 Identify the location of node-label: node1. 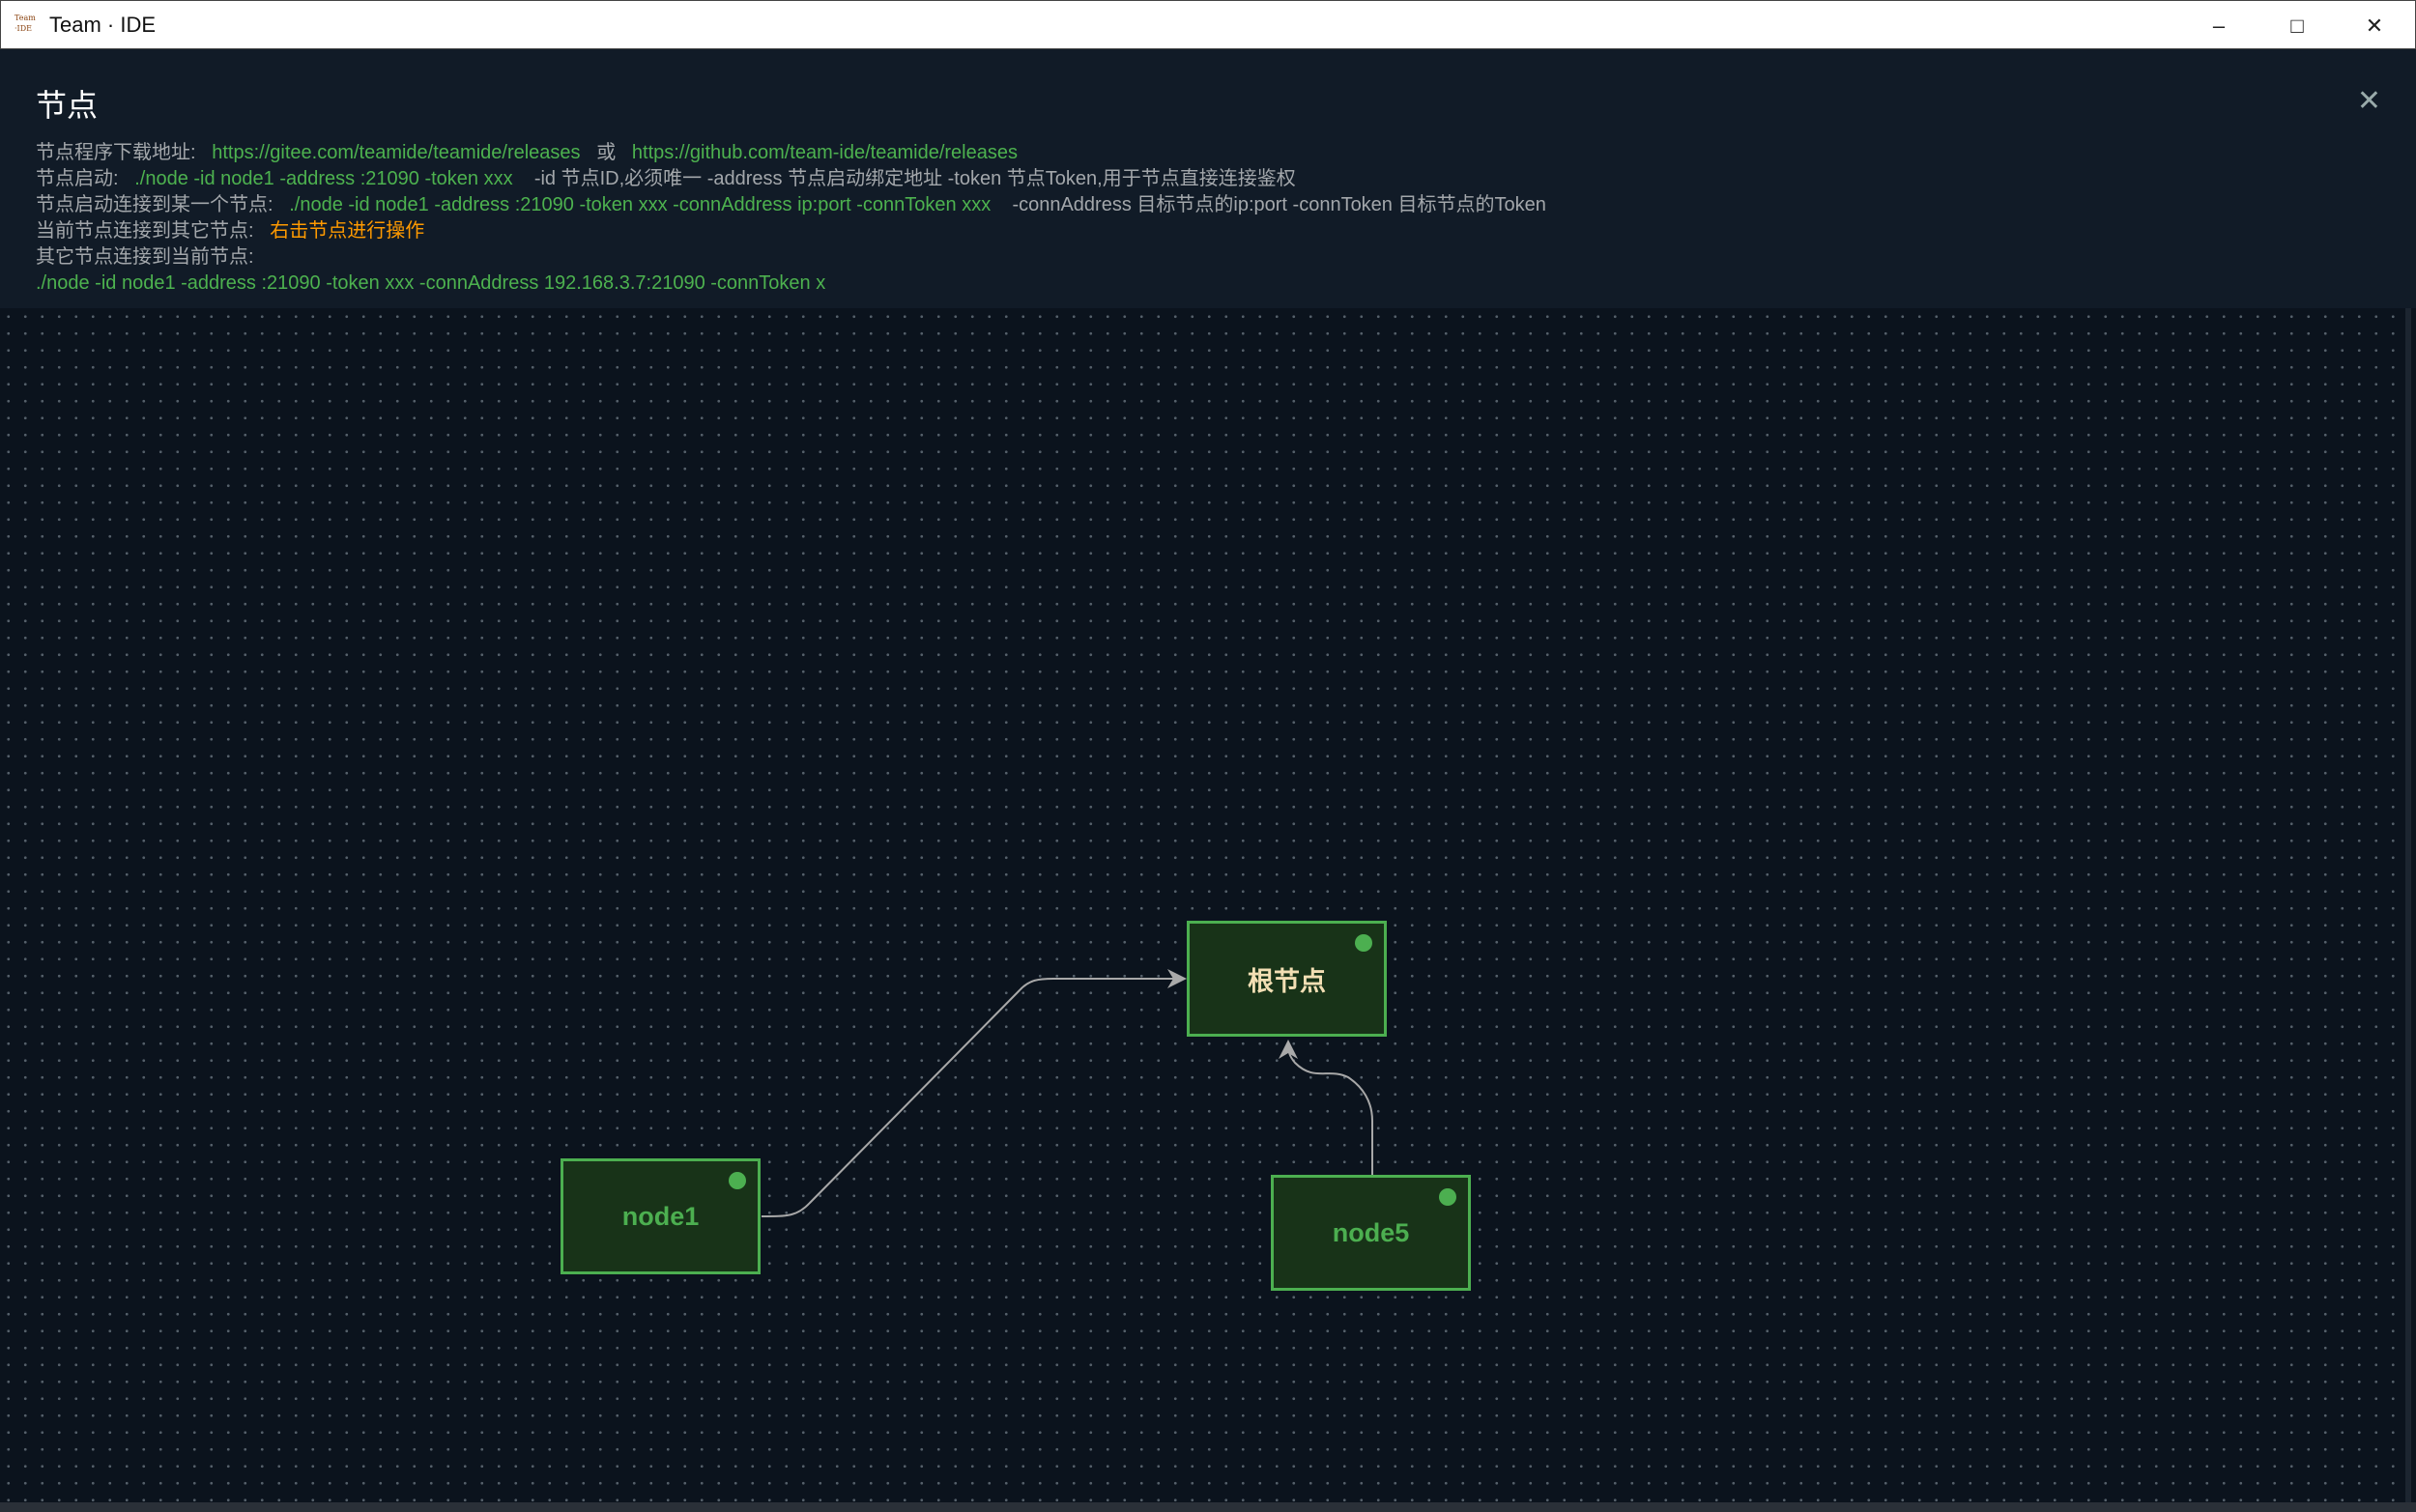
(660, 1216).